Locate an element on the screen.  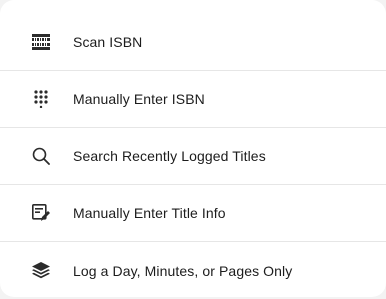
search-icon is located at coordinates (41, 156).